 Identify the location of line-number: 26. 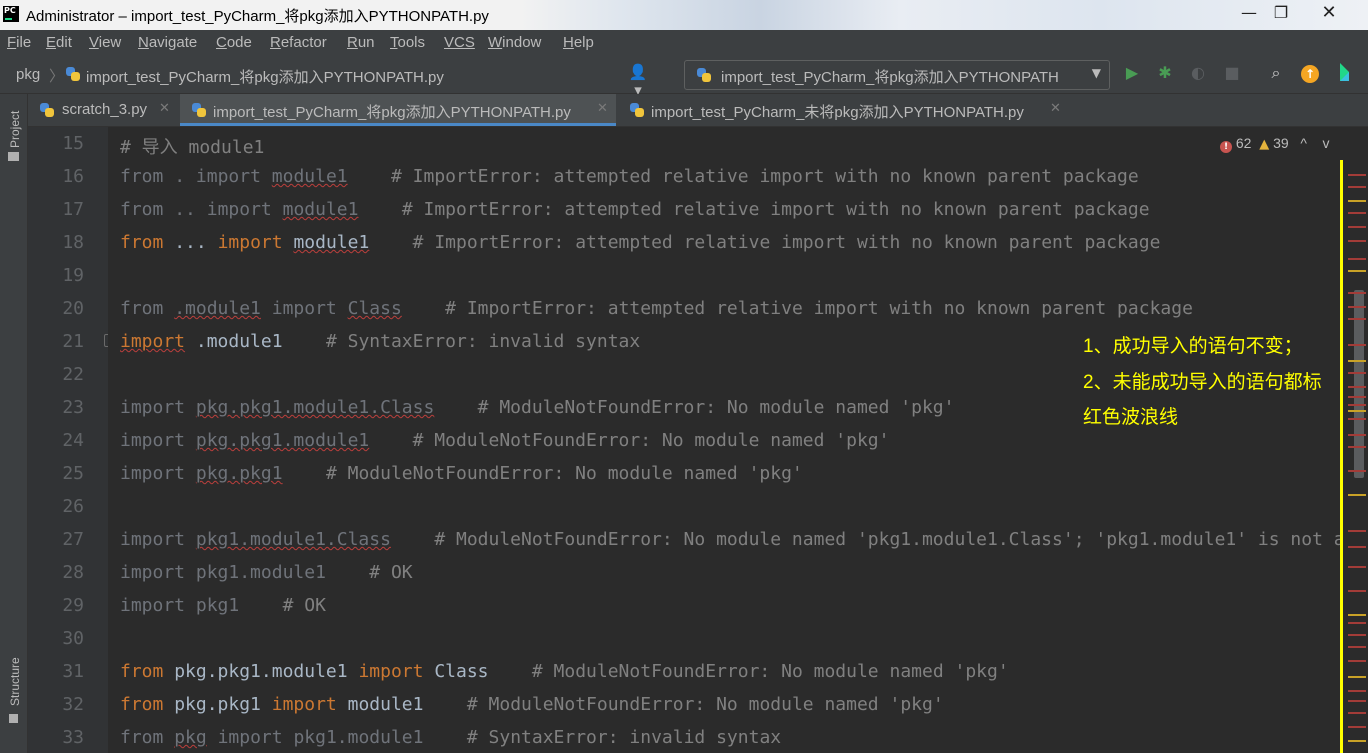
(73, 506).